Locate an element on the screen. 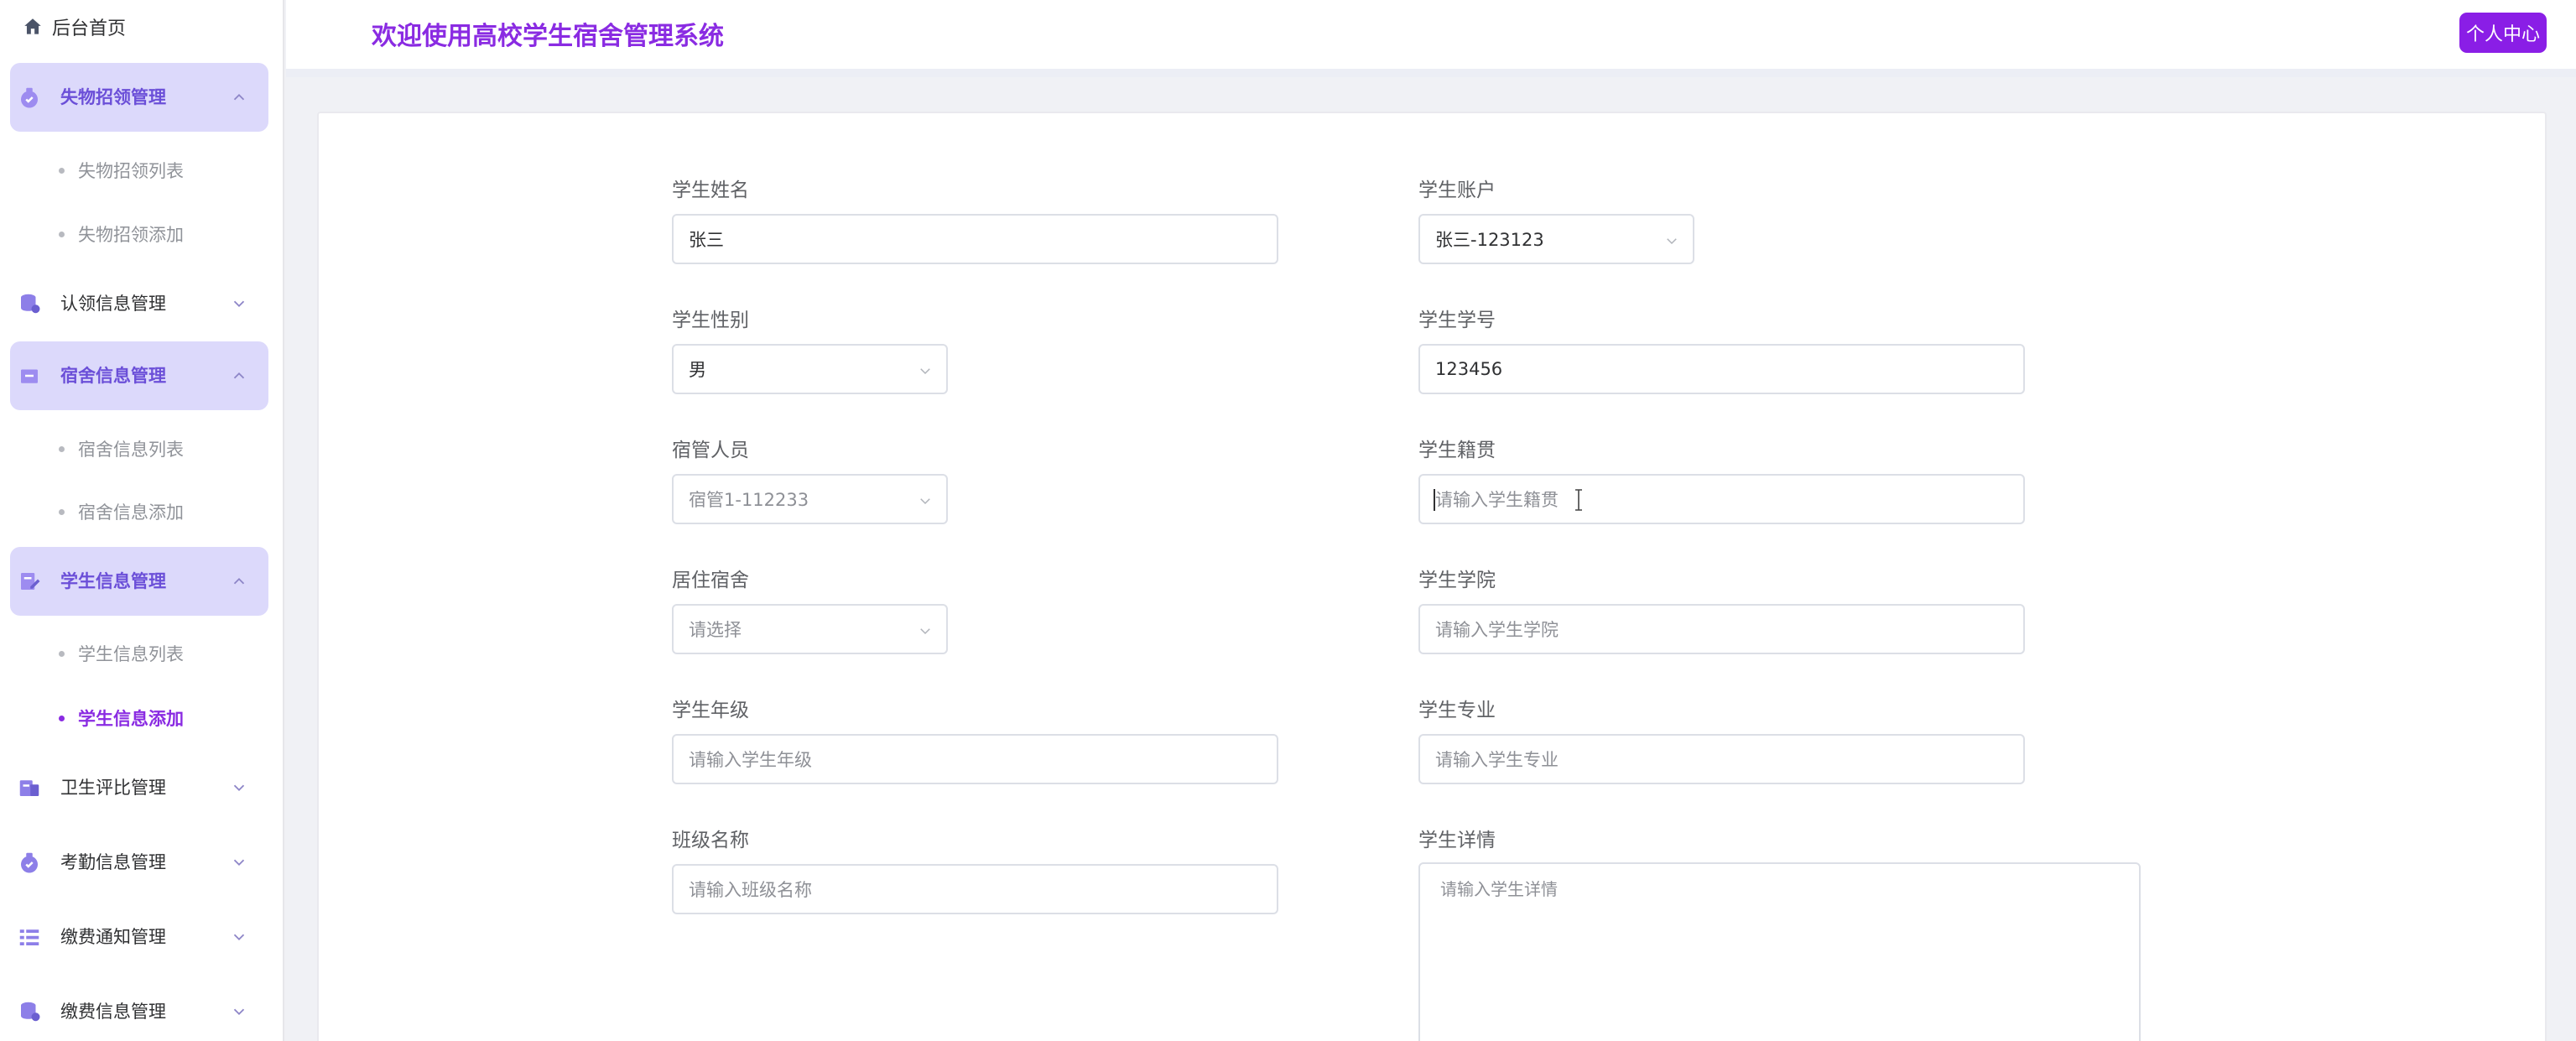  sidebar-group-label: 学生信息管理 is located at coordinates (113, 581).